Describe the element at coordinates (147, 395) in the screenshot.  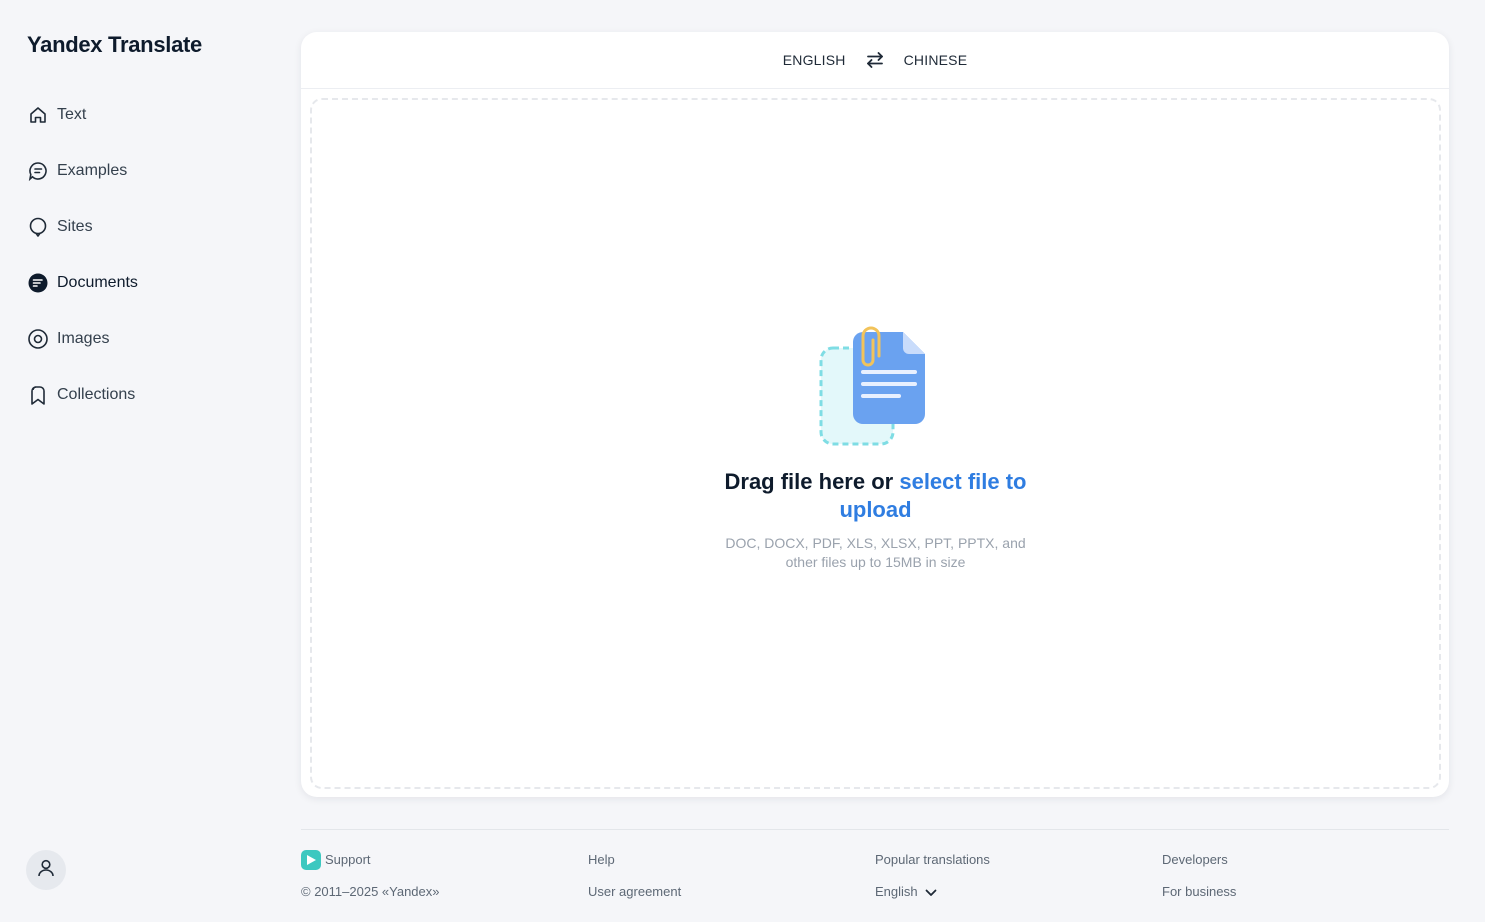
I see `sidebar-item-collections: Collections` at that location.